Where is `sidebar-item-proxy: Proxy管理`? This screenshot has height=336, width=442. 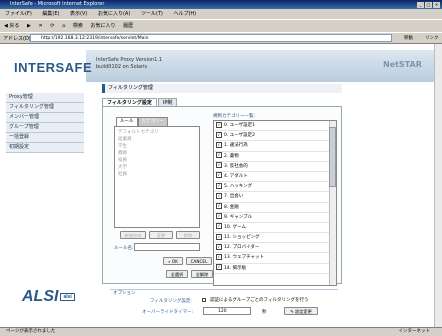 sidebar-item-proxy: Proxy管理 is located at coordinates (45, 98).